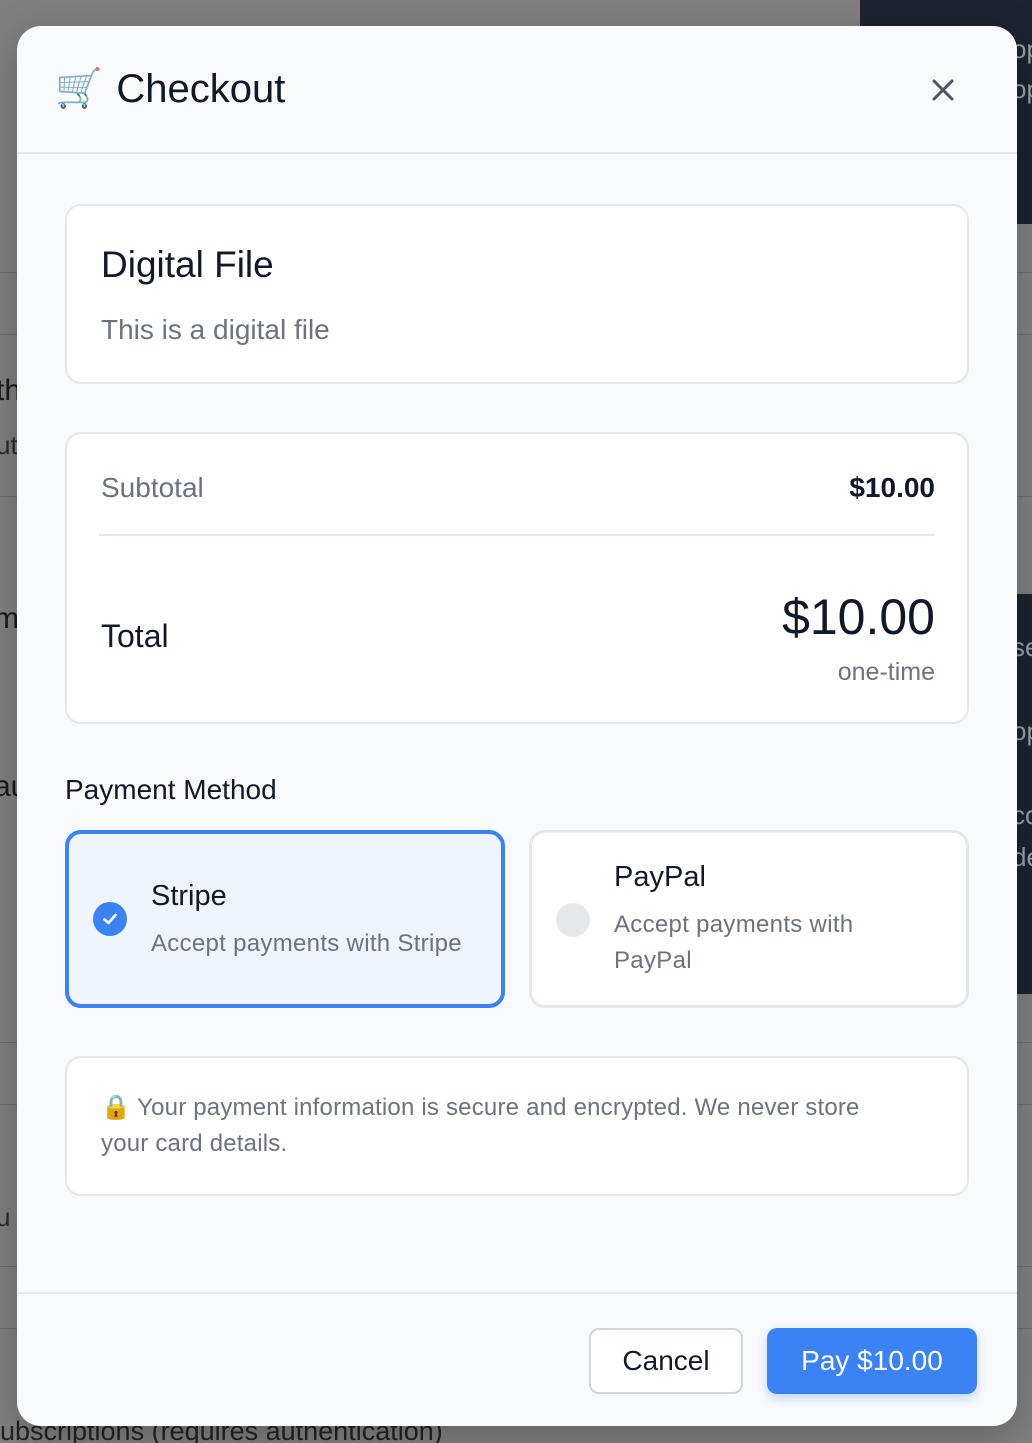 The height and width of the screenshot is (1443, 1032). I want to click on billing-type-note: one-time, so click(886, 672).